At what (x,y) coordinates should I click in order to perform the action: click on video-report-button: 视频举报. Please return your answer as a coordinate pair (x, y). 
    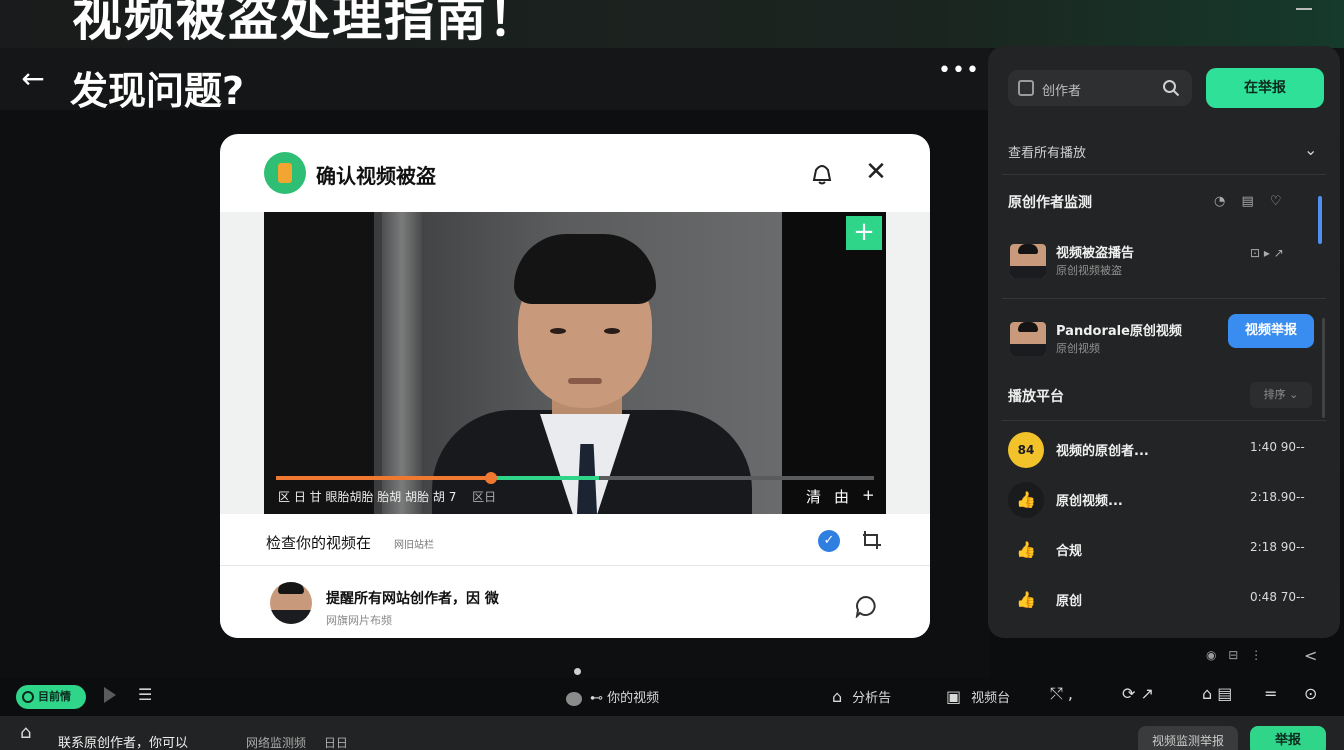
    Looking at the image, I should click on (1271, 331).